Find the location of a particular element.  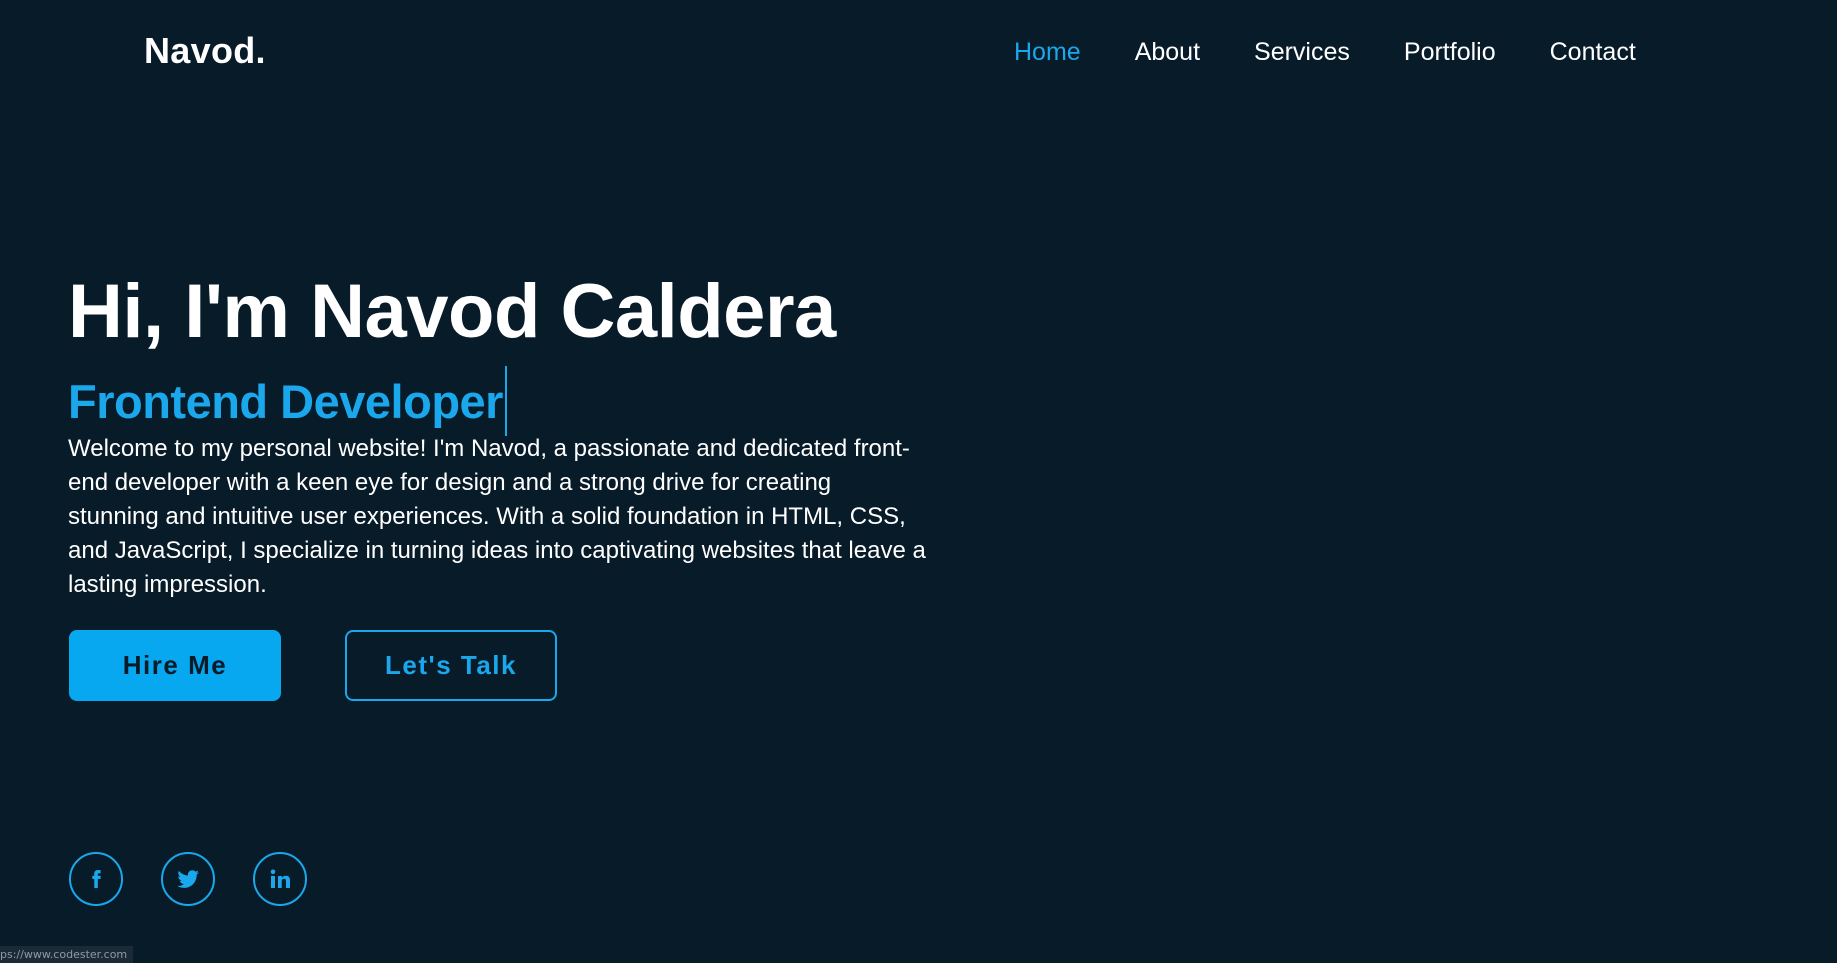

logo: Navod. is located at coordinates (205, 51).